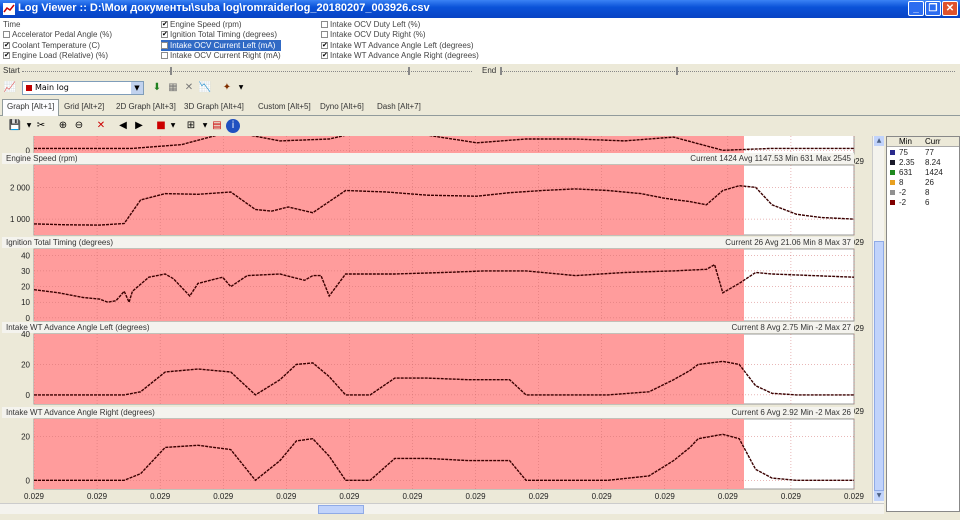 This screenshot has width=960, height=520. Describe the element at coordinates (399, 108) in the screenshot. I see `tab-dash: Dash [Alt+7]` at that location.